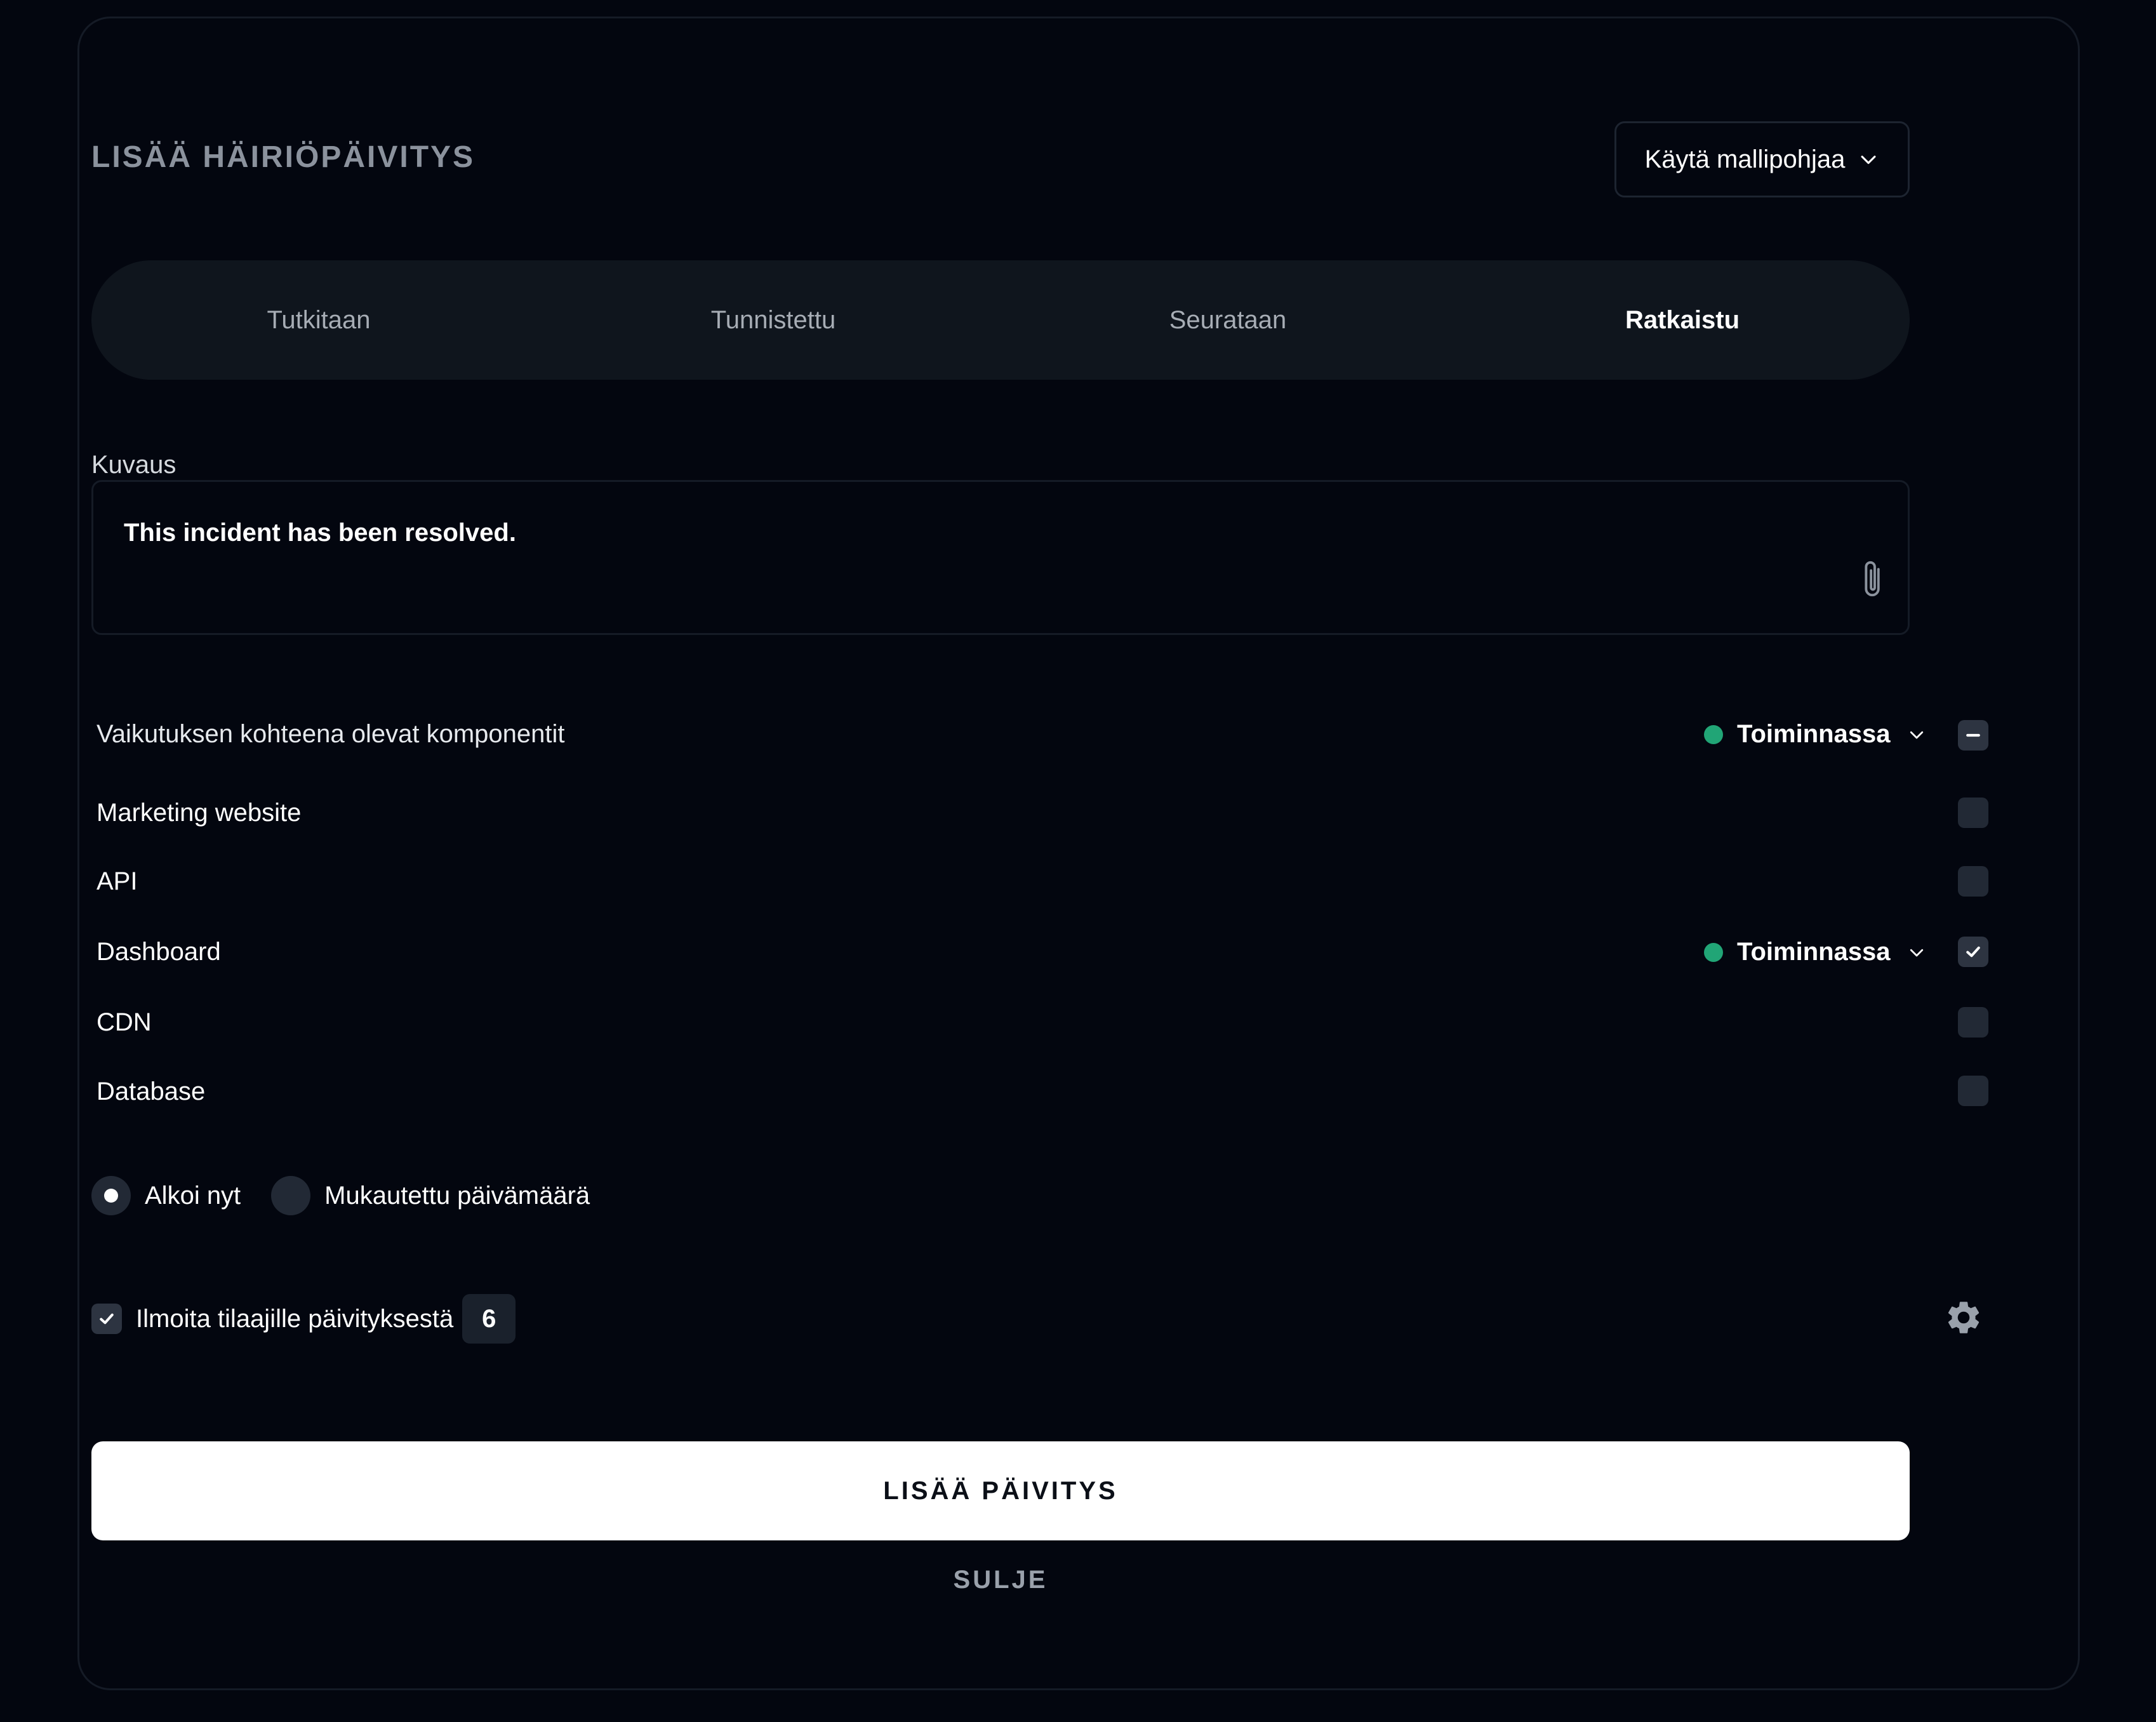  Describe the element at coordinates (1963, 1317) in the screenshot. I see `gear-icon` at that location.